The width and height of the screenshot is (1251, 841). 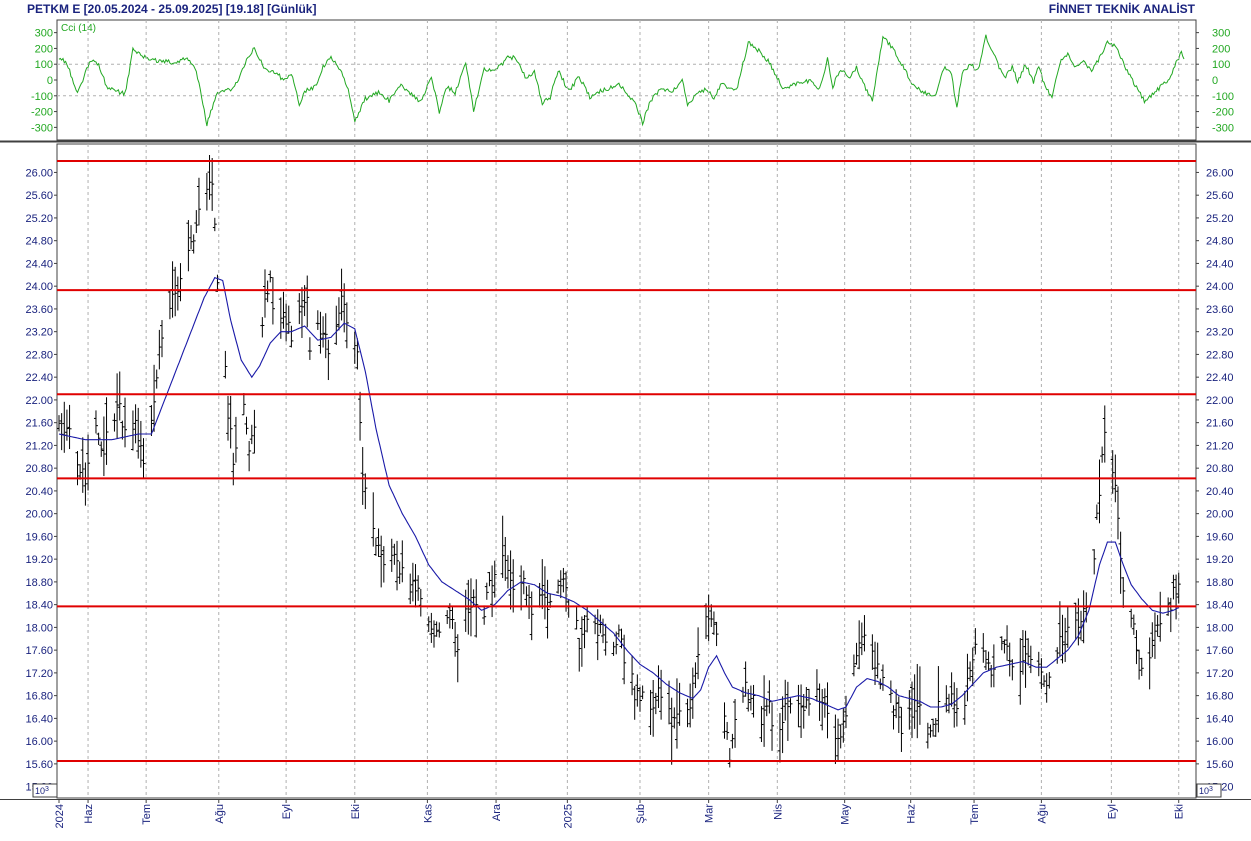 What do you see at coordinates (1220, 742) in the screenshot?
I see `price-tick-label-right: 16.00` at bounding box center [1220, 742].